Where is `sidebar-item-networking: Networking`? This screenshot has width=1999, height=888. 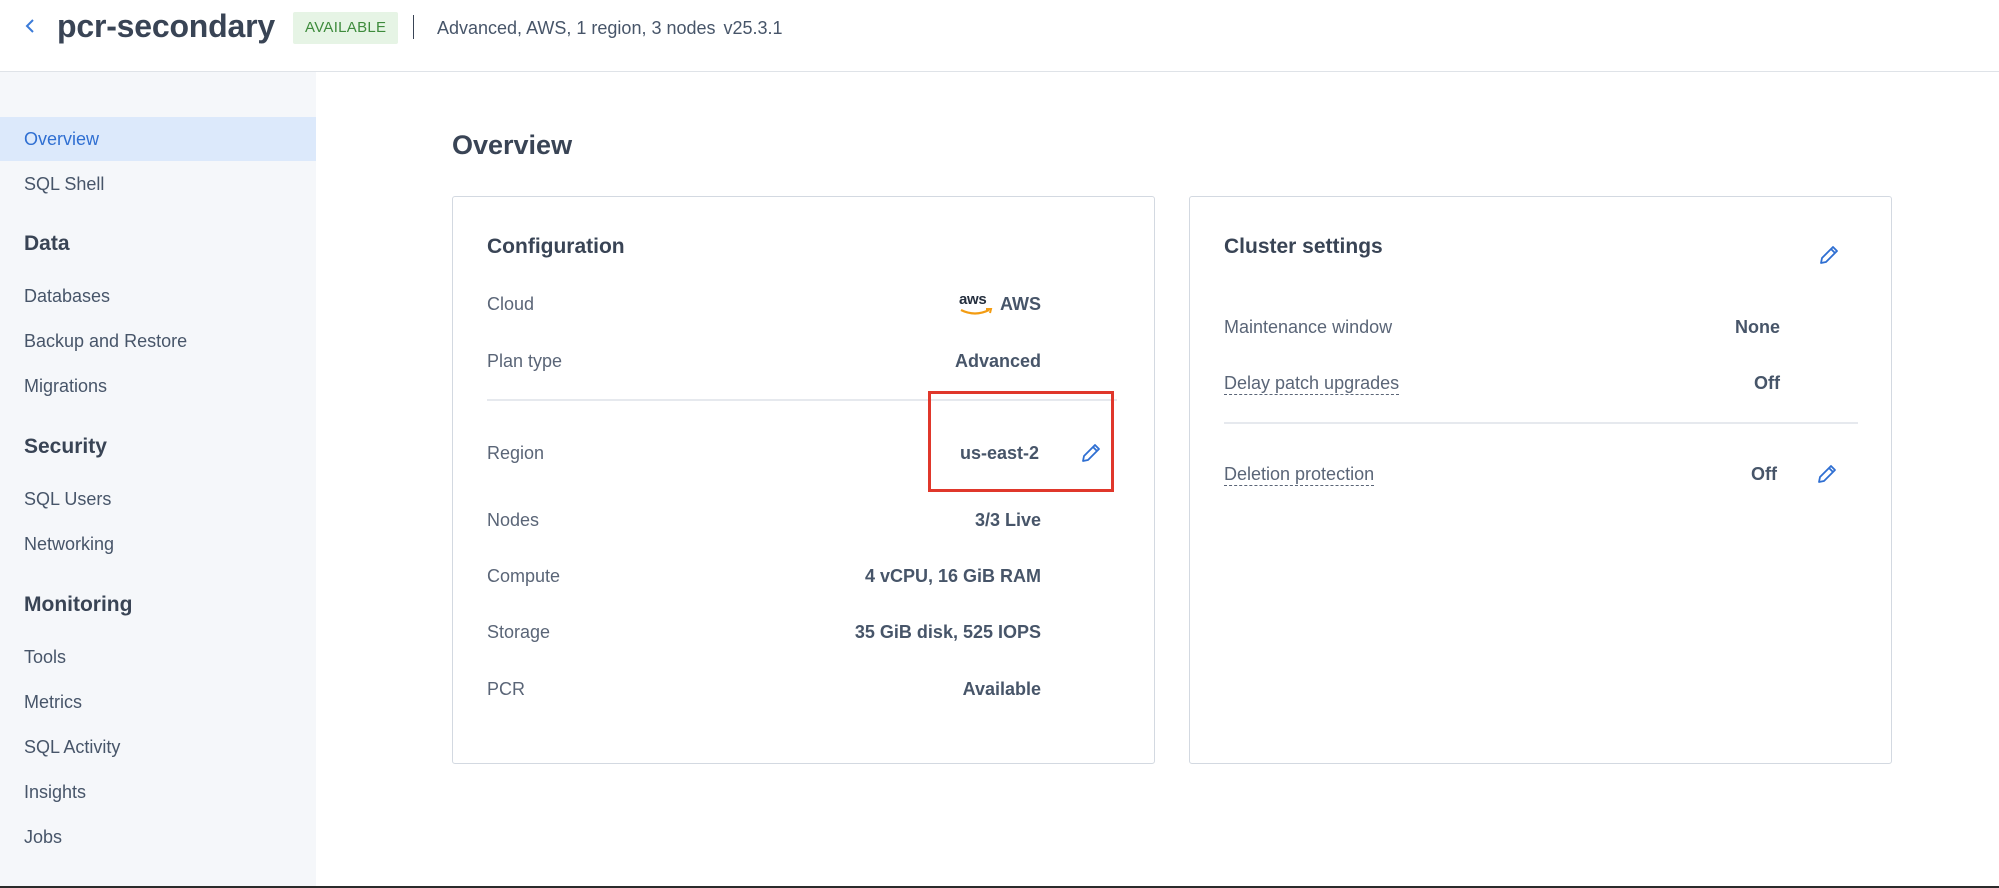
sidebar-item-networking: Networking is located at coordinates (158, 544).